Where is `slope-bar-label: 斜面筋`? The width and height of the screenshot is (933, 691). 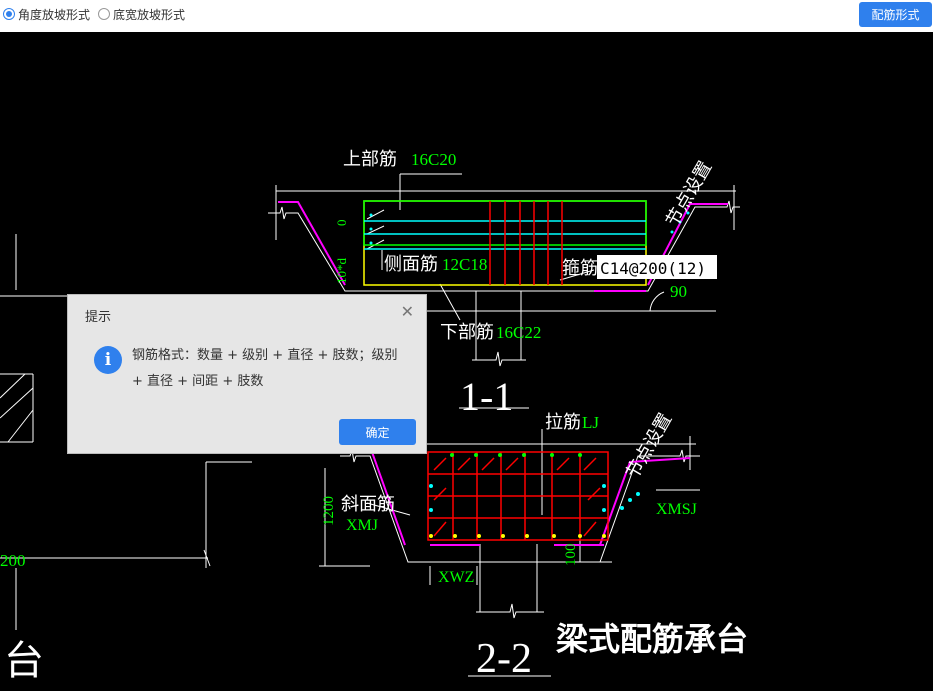
slope-bar-label: 斜面筋 is located at coordinates (368, 504).